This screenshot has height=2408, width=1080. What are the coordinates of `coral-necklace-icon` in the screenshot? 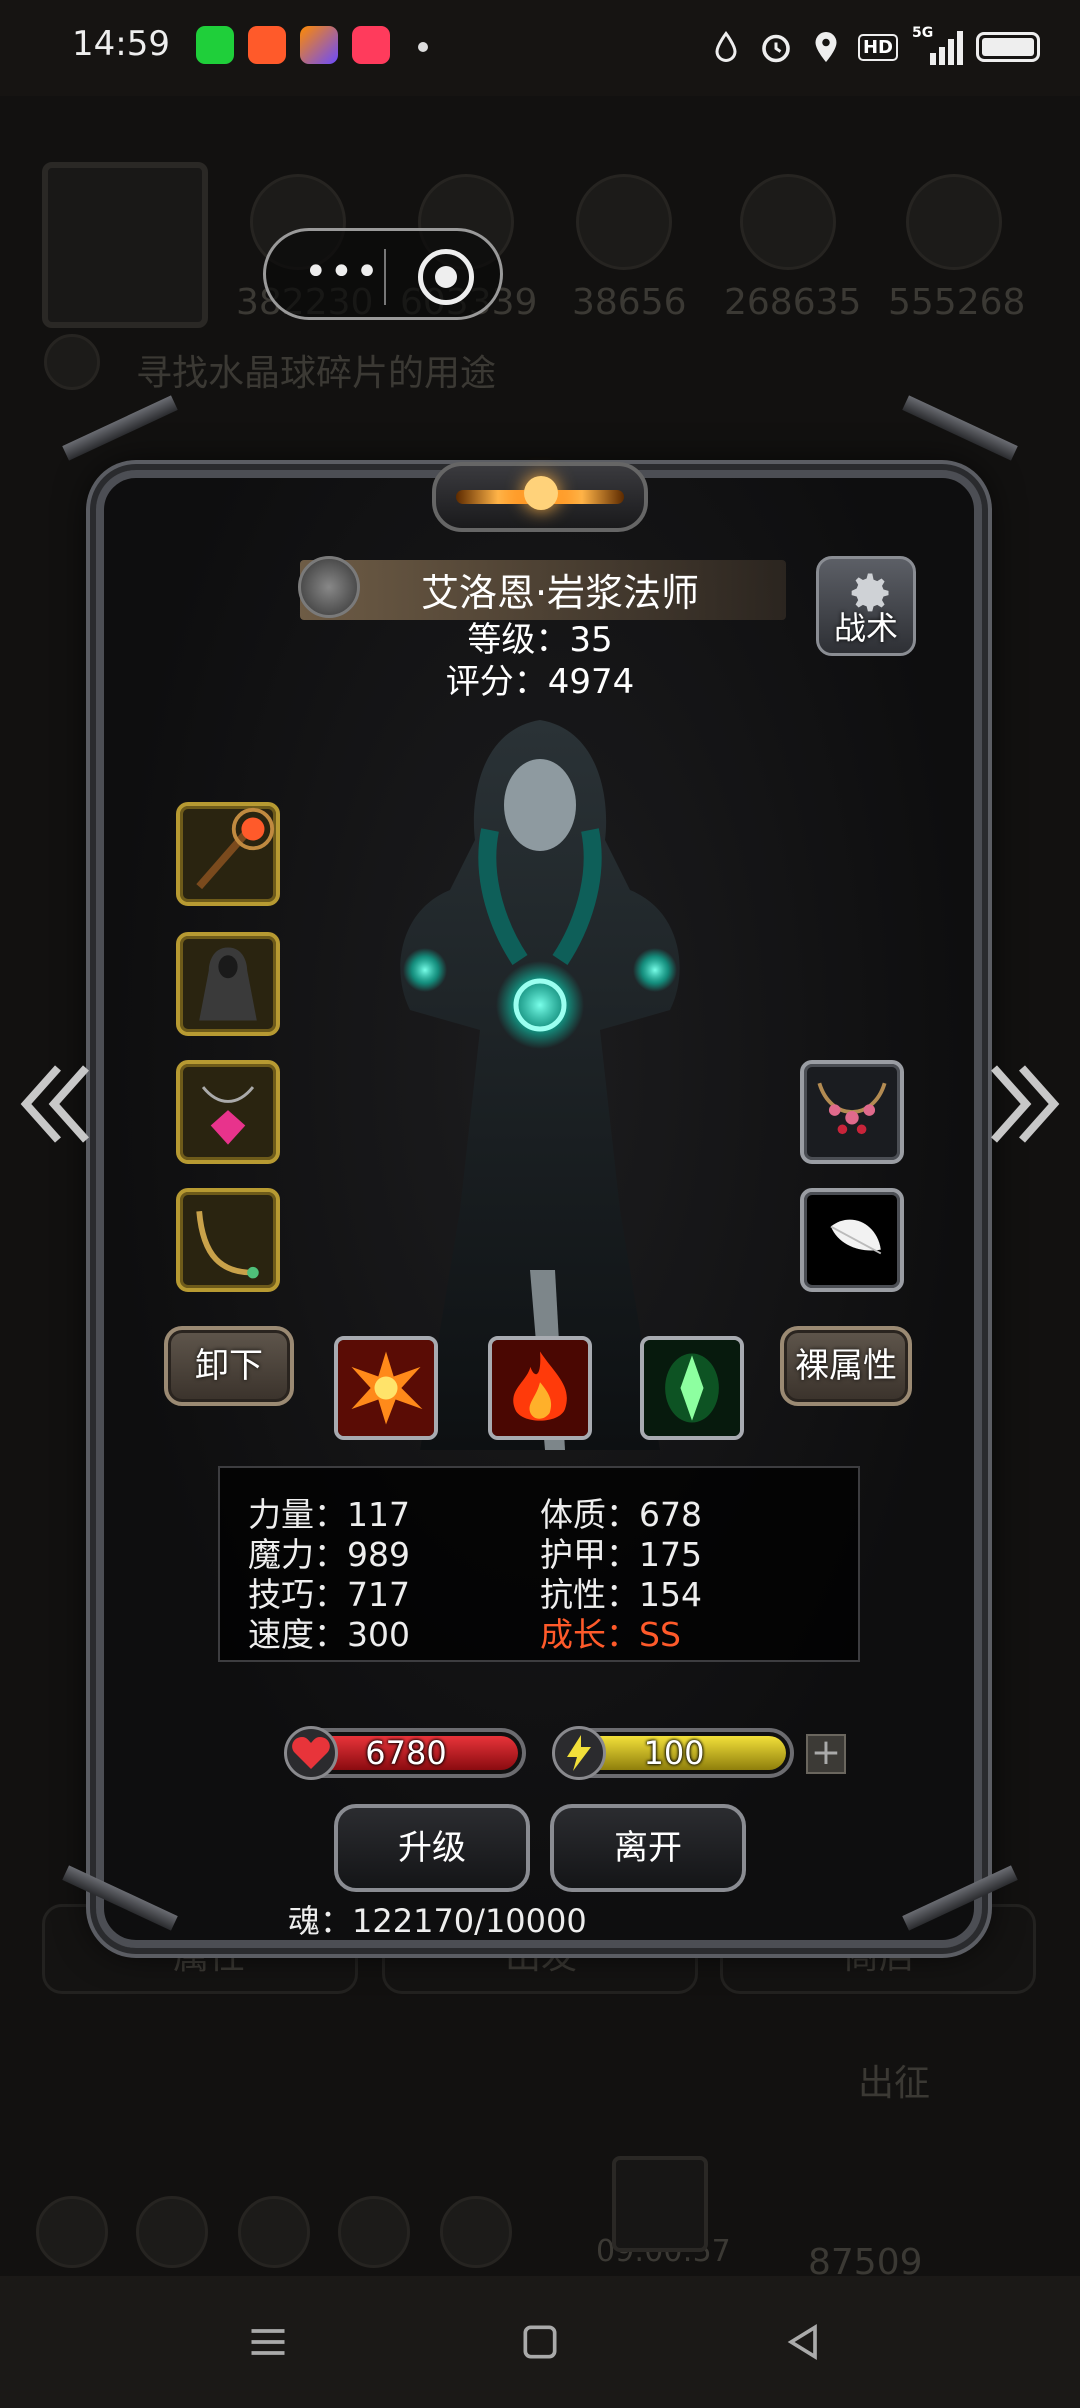 It's located at (852, 1108).